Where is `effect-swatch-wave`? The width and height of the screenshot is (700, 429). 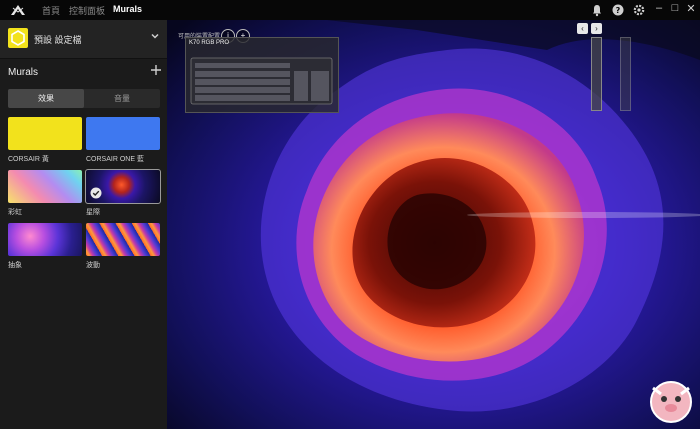 effect-swatch-wave is located at coordinates (123, 239).